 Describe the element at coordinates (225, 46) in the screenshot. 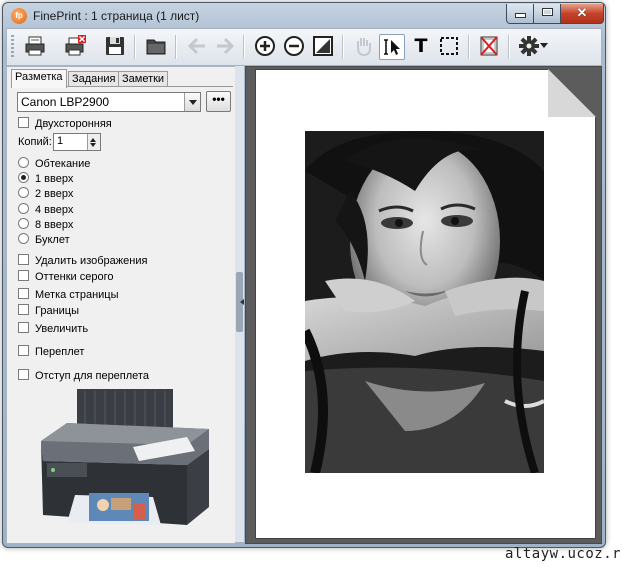

I see `forward-button` at that location.